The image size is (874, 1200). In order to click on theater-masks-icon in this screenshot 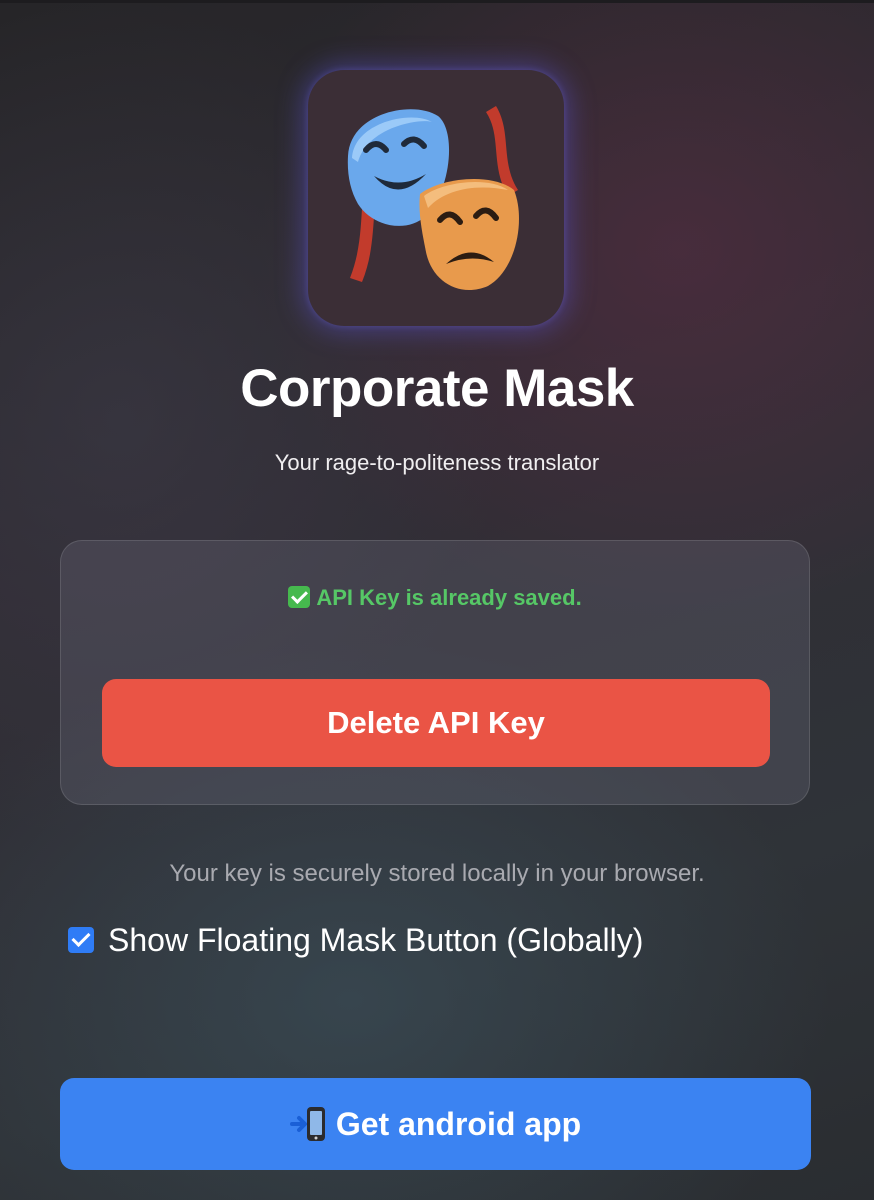, I will do `click(433, 198)`.